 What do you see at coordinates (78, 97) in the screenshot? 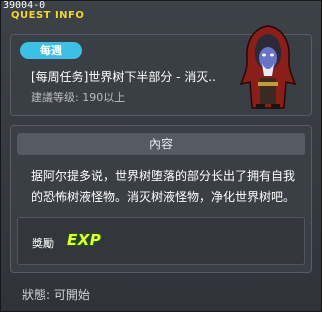
I see `level-requirement: 建議等级: 190以上` at bounding box center [78, 97].